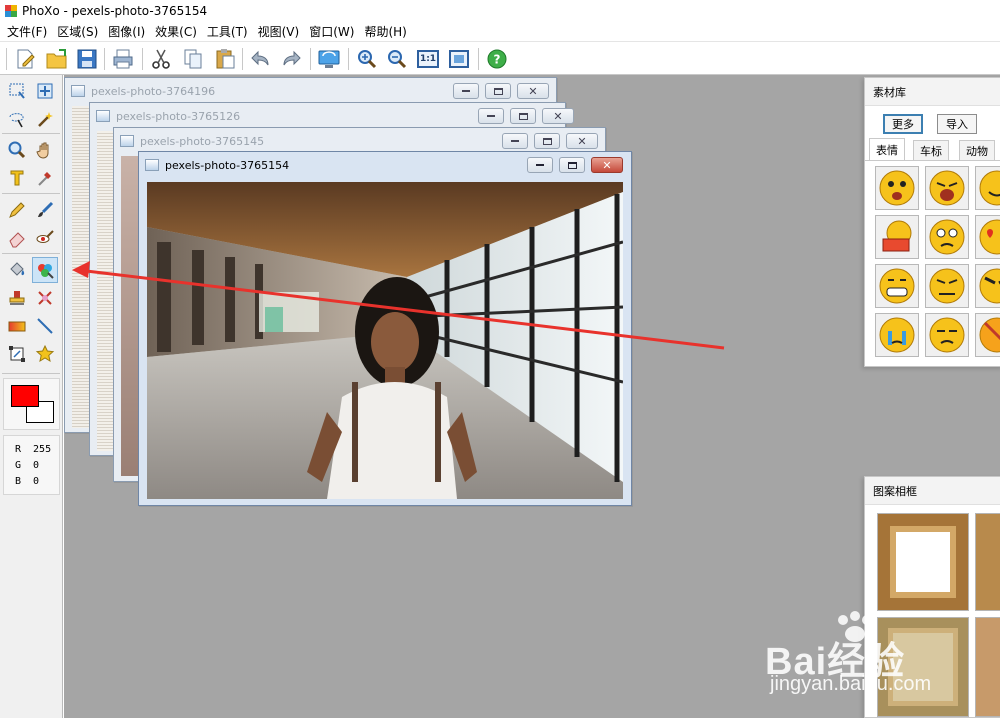  What do you see at coordinates (987, 286) in the screenshot?
I see `emoji-mad` at bounding box center [987, 286].